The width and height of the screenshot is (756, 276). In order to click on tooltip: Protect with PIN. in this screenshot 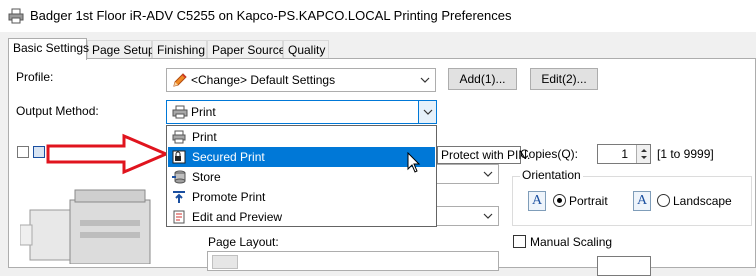, I will do `click(483, 155)`.